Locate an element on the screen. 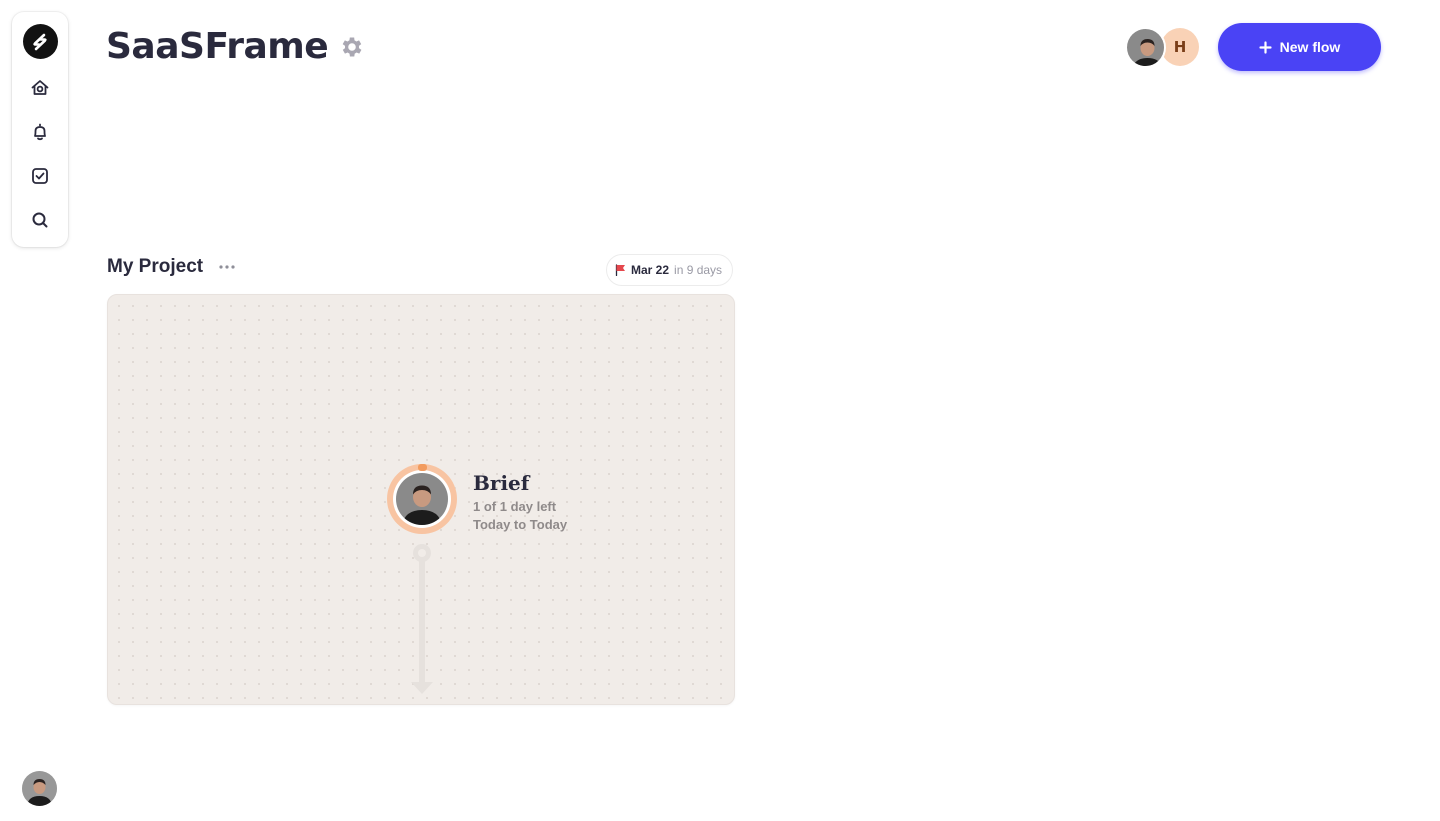  project-title: My Project is located at coordinates (155, 266).